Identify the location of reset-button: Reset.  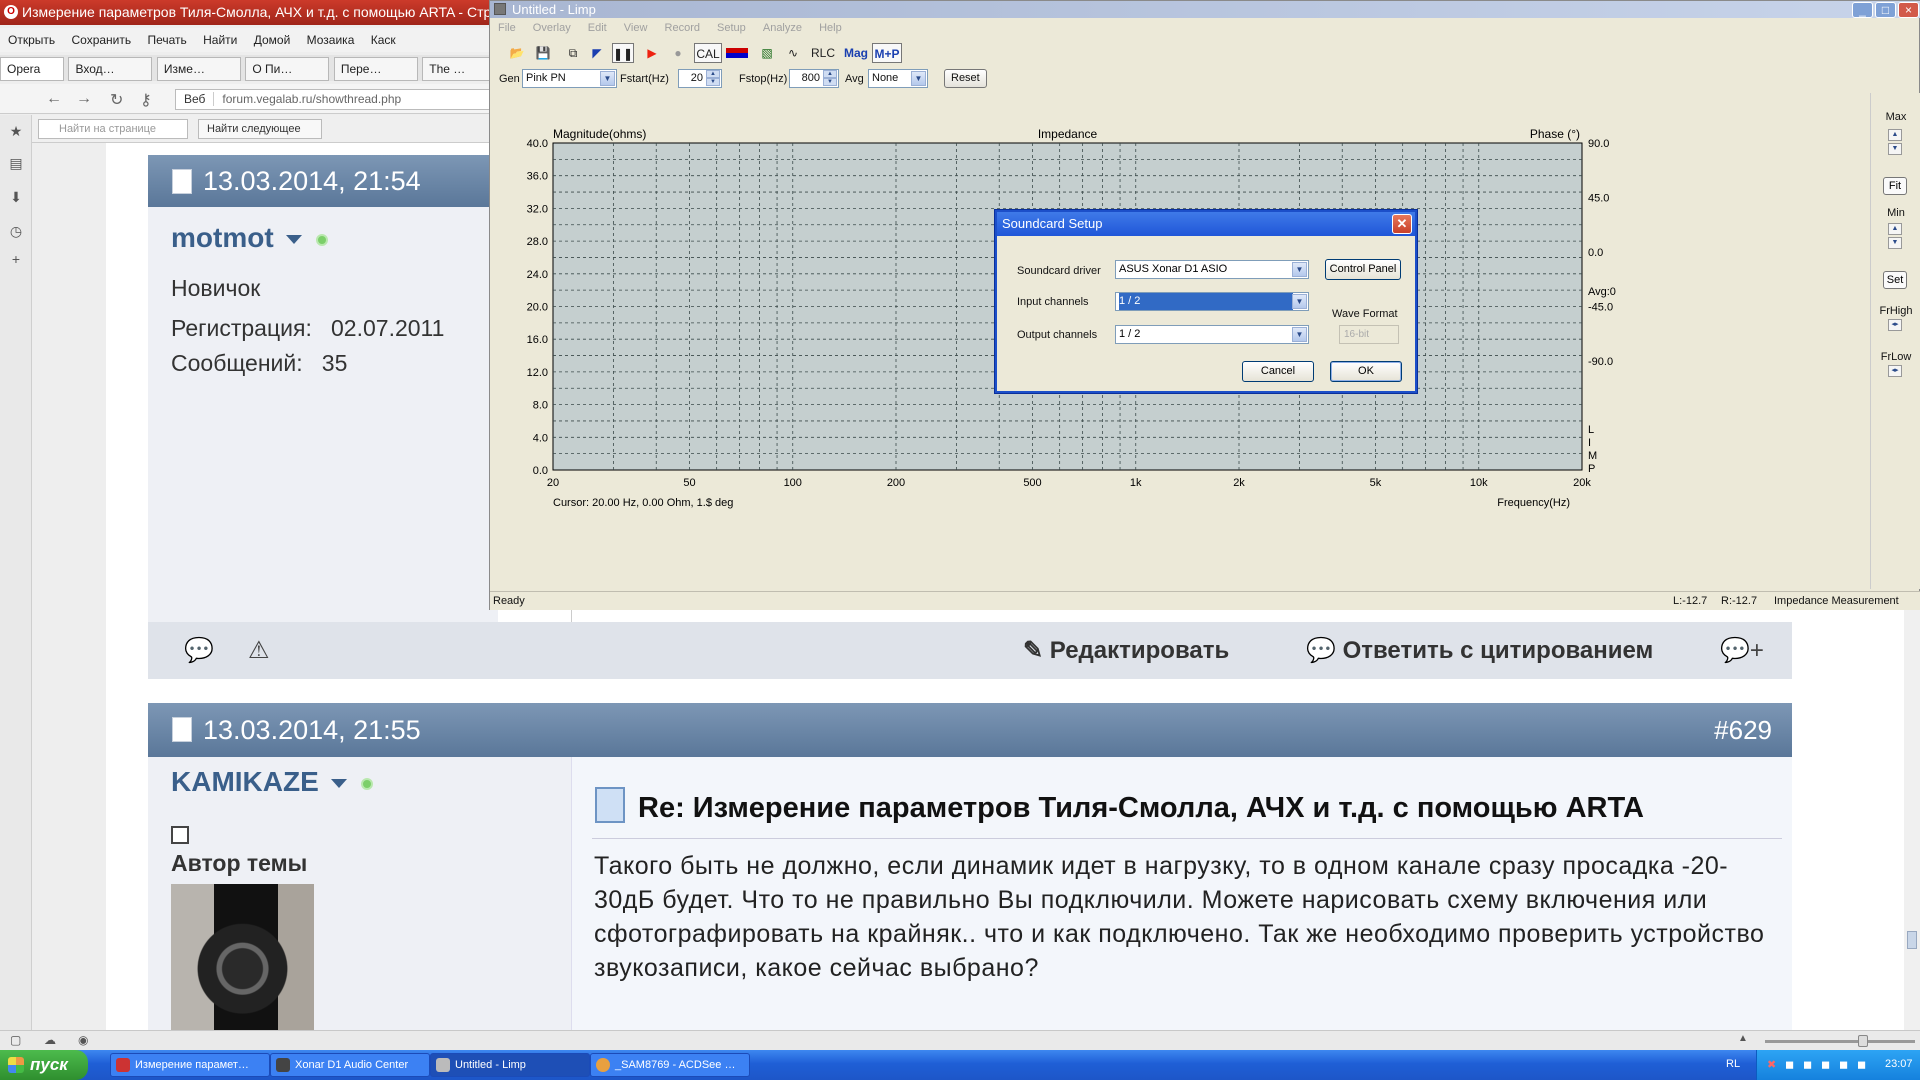
(965, 78).